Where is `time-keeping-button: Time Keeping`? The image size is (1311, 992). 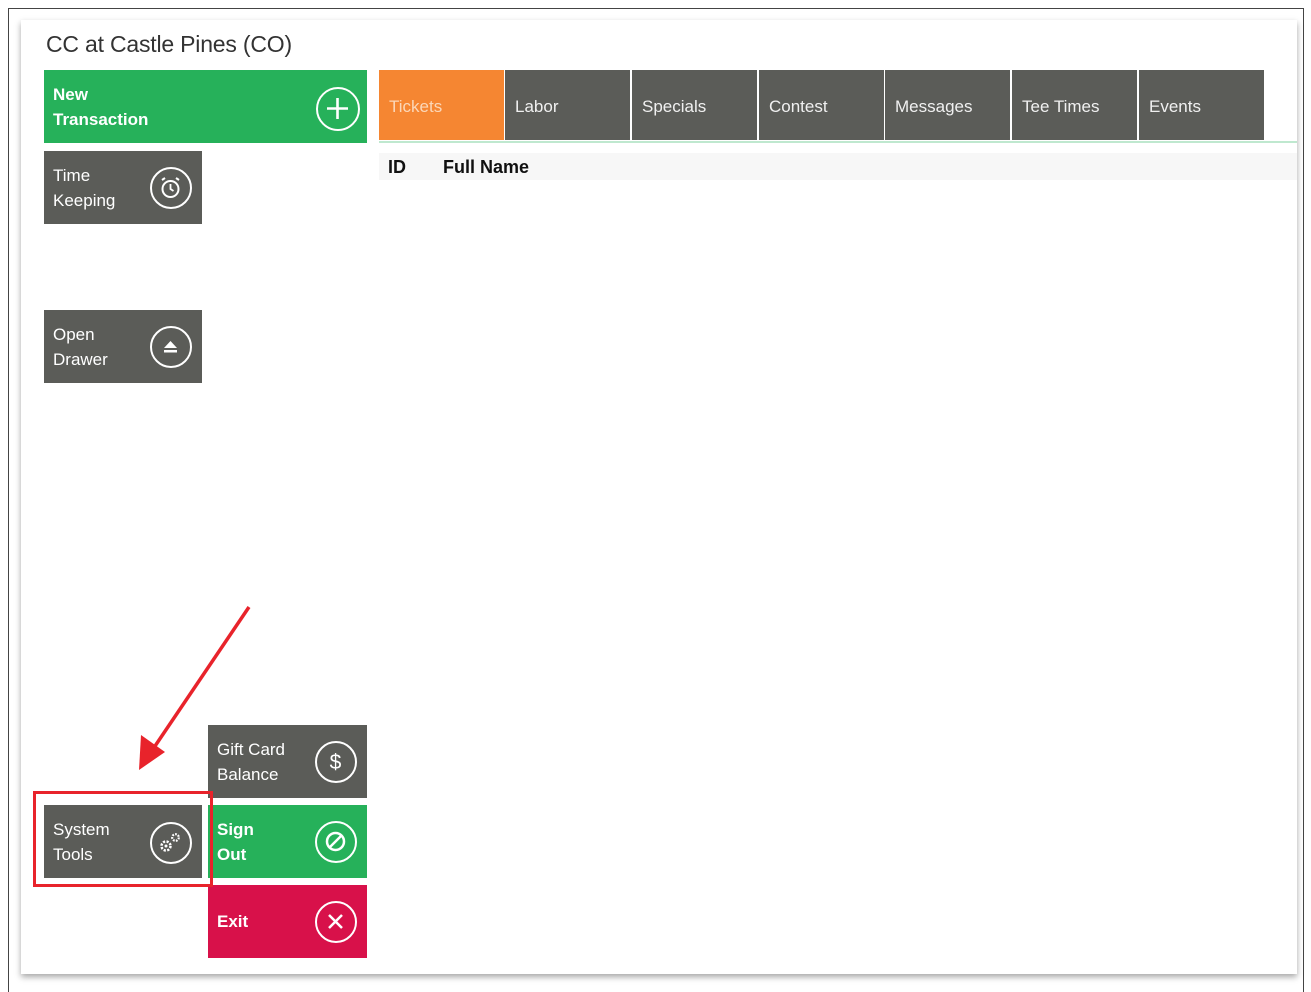
time-keeping-button: Time Keeping is located at coordinates (123, 187).